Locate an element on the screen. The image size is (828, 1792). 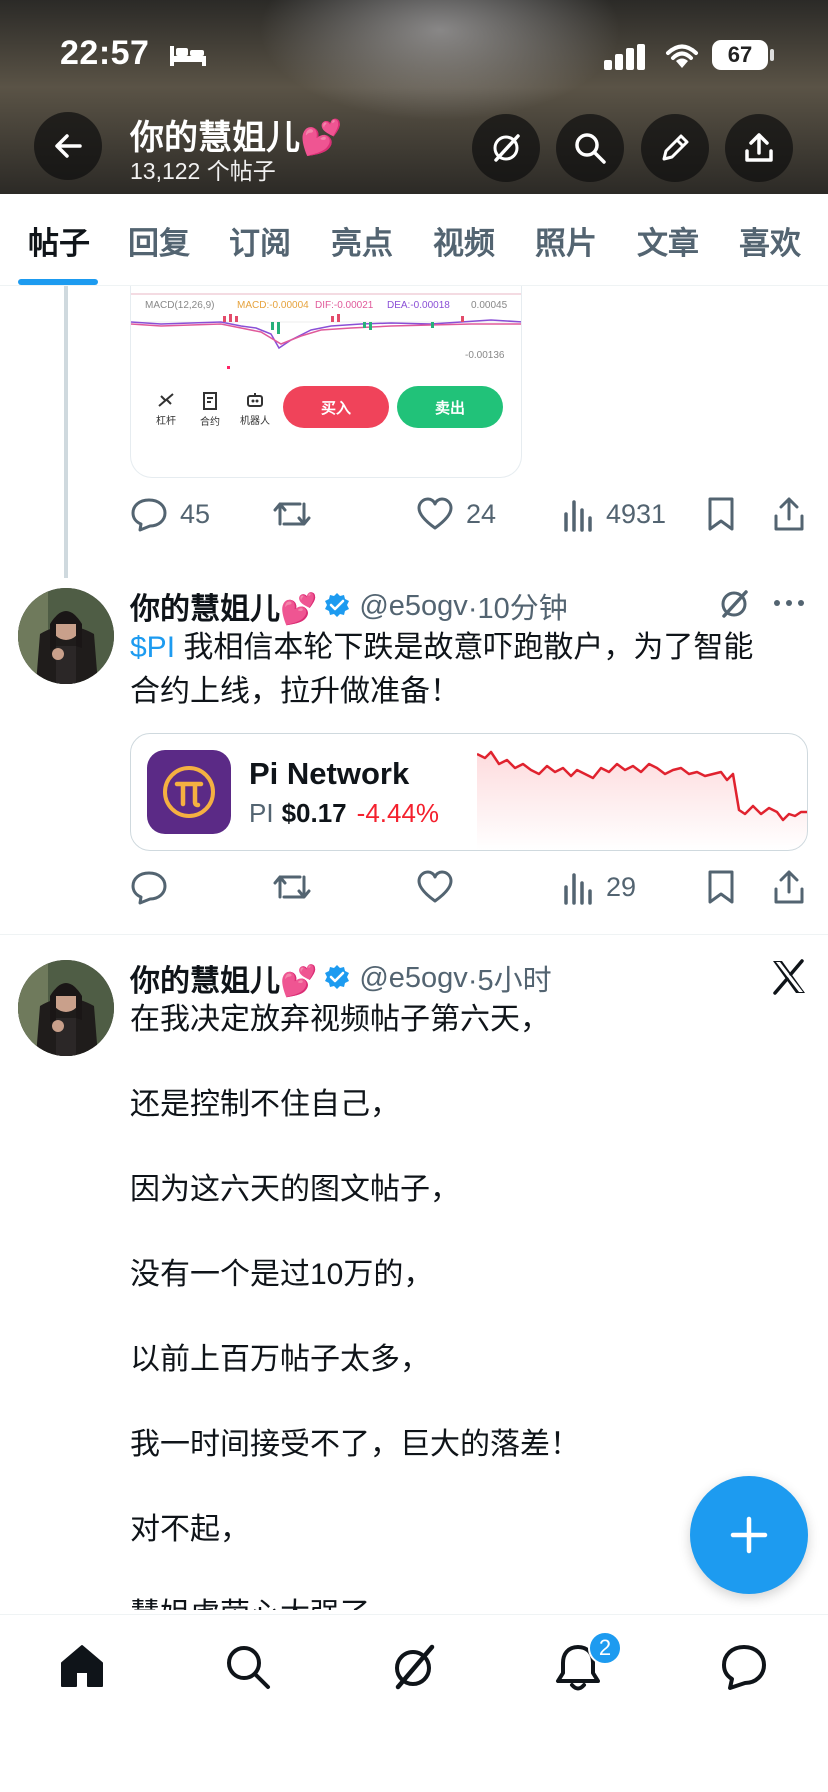
asset-price: $0.17 is located at coordinates (314, 813).